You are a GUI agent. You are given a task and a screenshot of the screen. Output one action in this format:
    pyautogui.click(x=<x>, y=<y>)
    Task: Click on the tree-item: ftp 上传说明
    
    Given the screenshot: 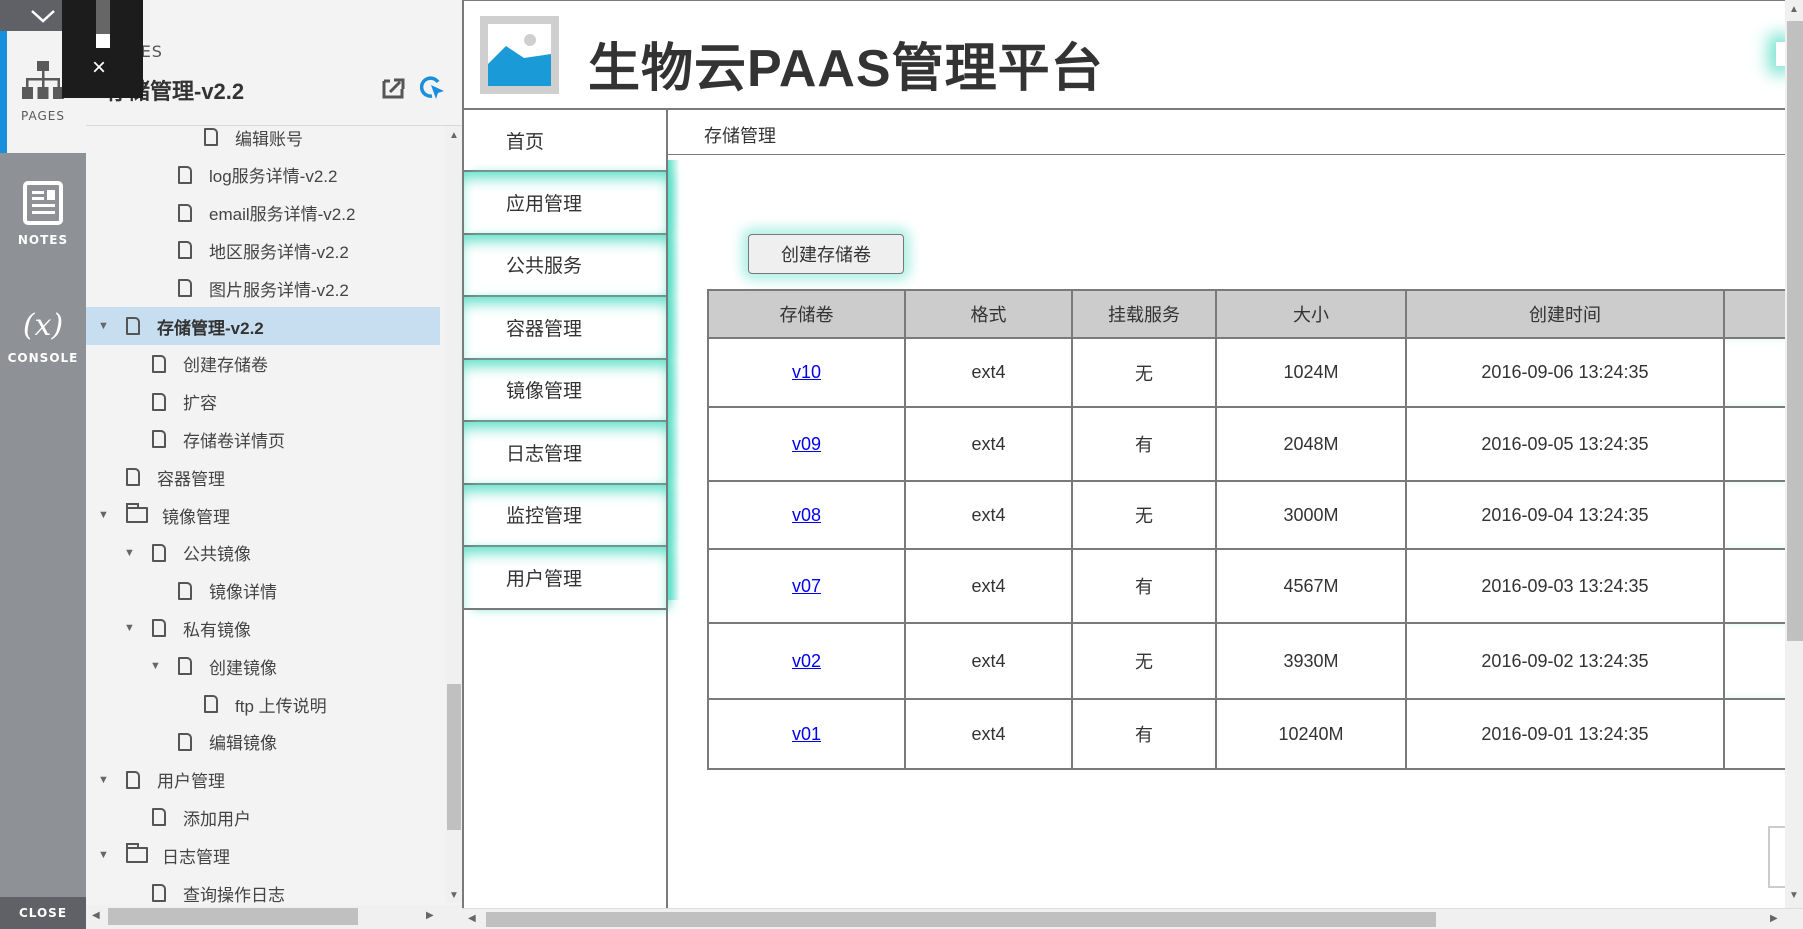 What is the action you would take?
    pyautogui.click(x=263, y=704)
    